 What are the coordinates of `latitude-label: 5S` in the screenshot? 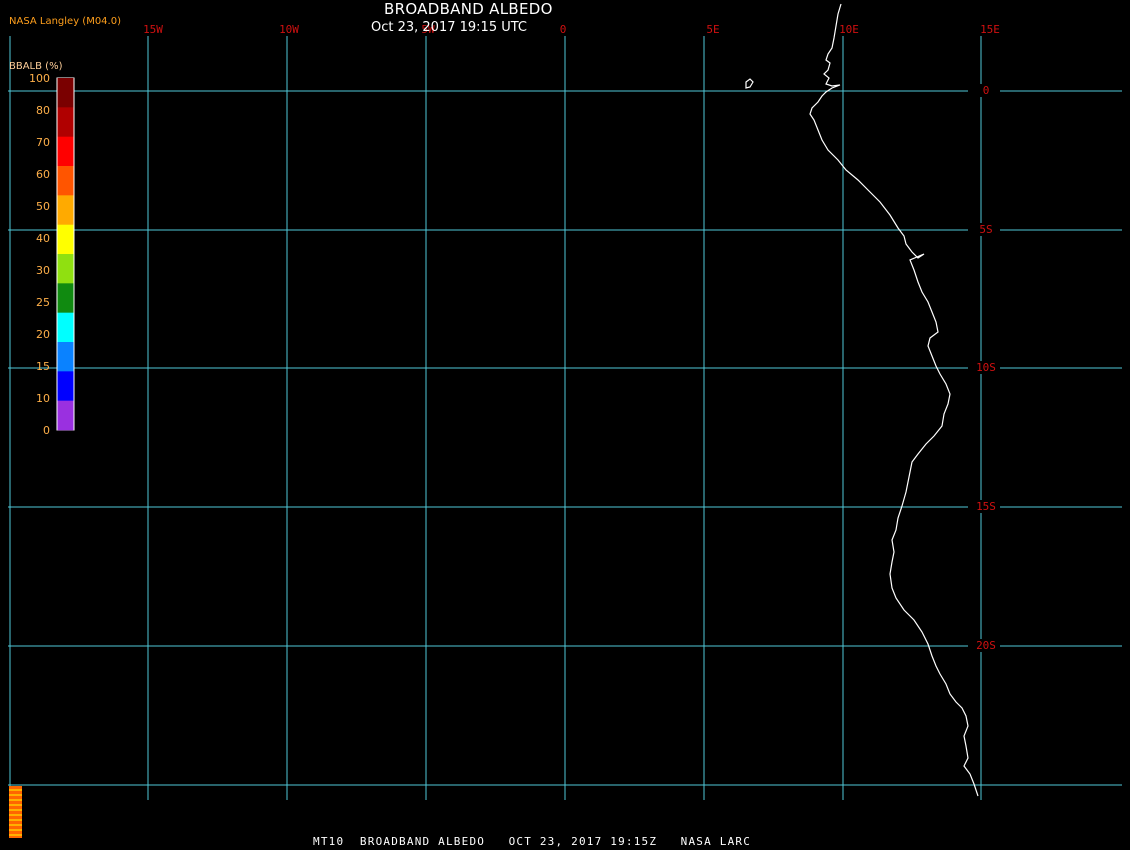 It's located at (985, 229).